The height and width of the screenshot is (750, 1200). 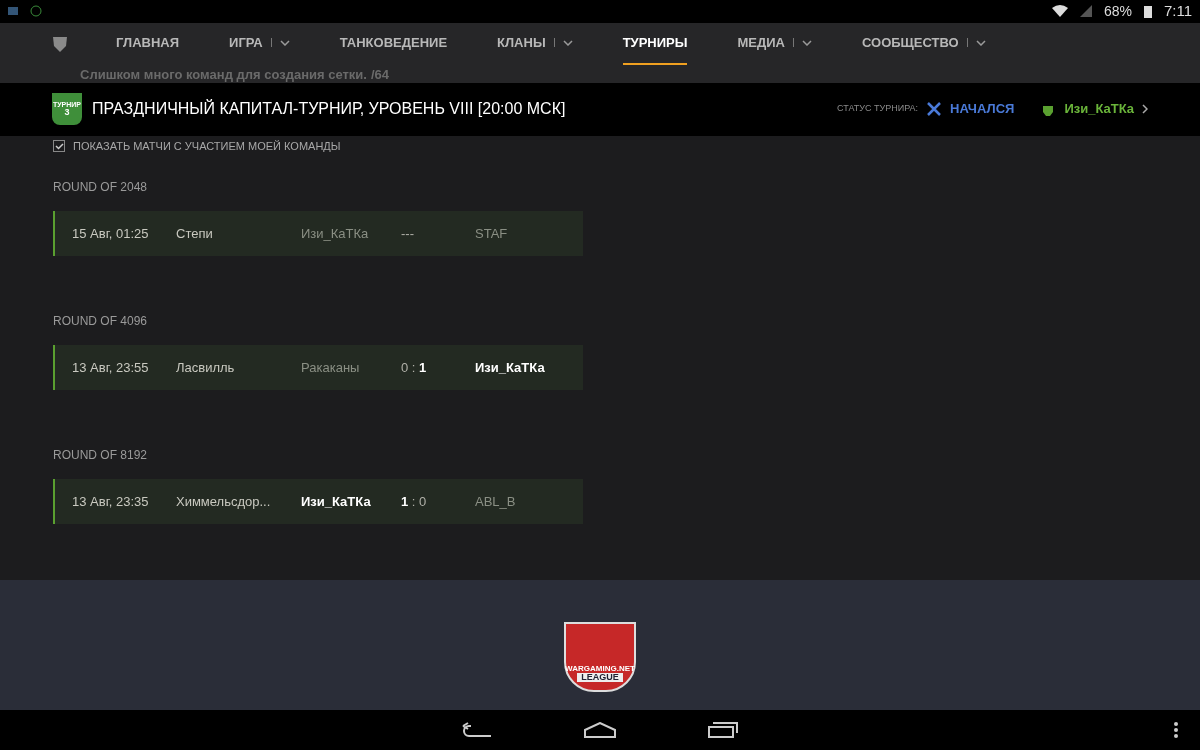 I want to click on nav-tab: ИГРА, so click(x=259, y=43).